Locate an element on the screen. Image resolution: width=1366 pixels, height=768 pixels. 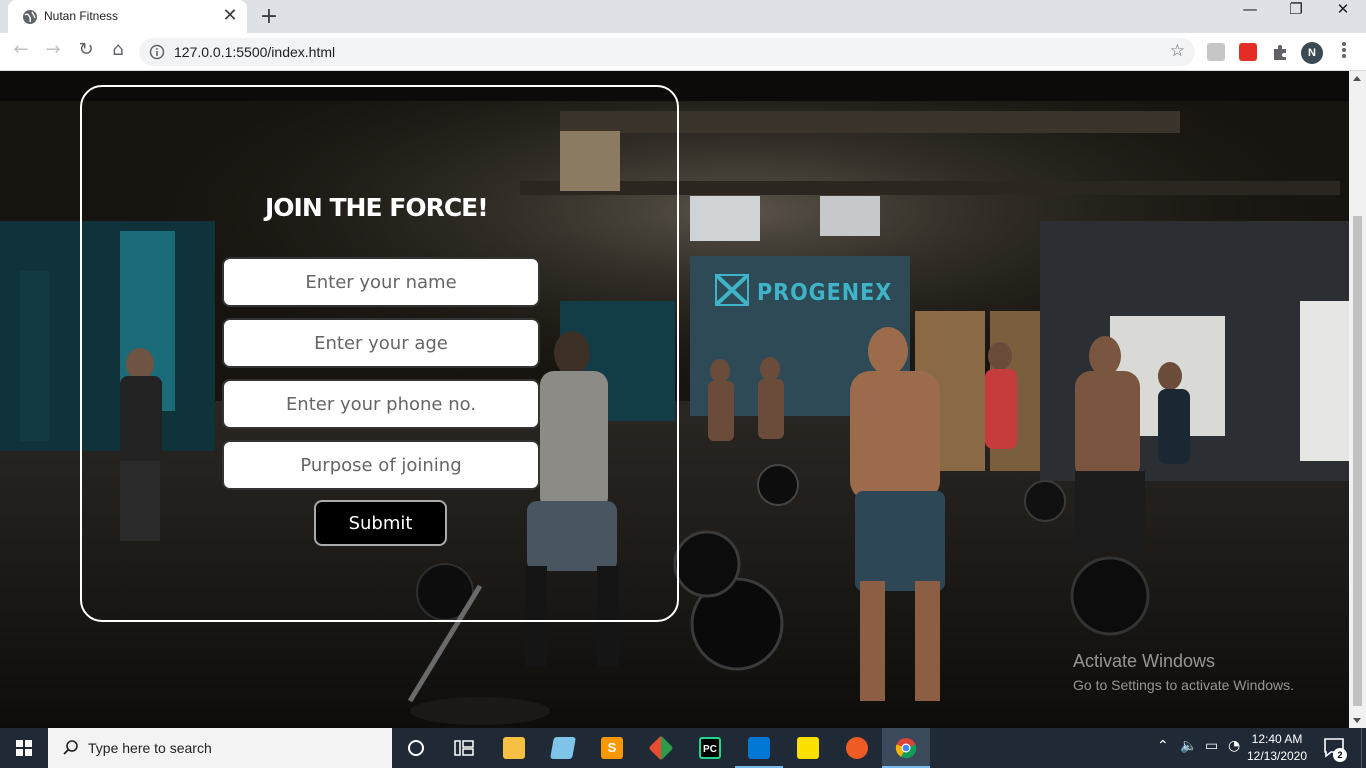
postman-glyph-icon is located at coordinates (857, 748).